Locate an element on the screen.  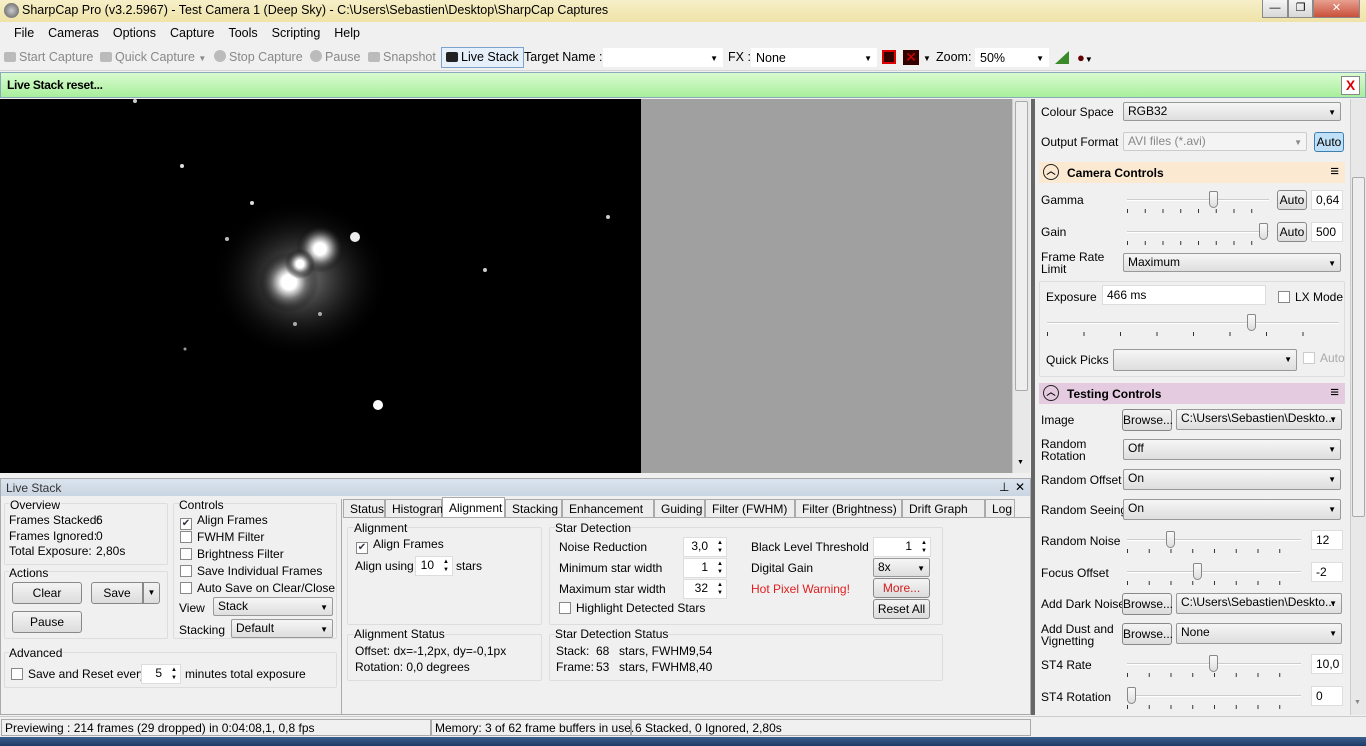
menu-options: Options is located at coordinates (134, 31).